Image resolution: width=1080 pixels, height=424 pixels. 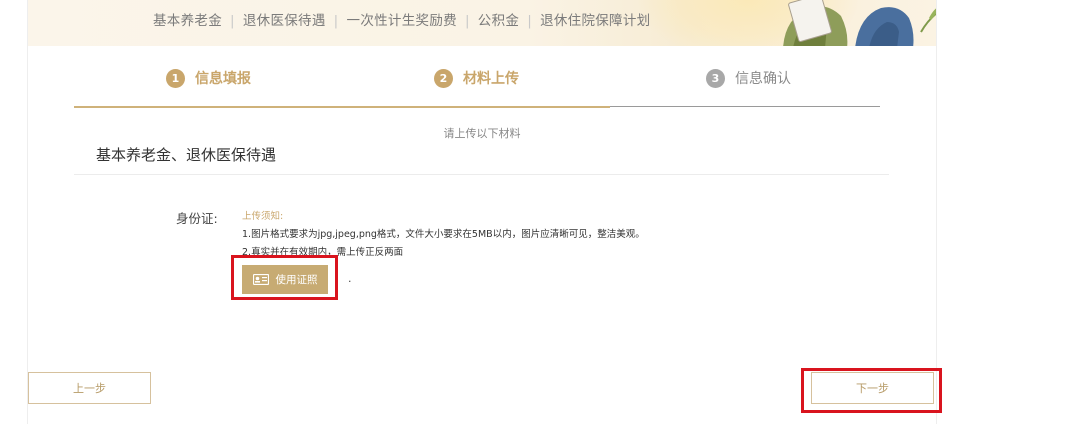 I want to click on step-label: 信息确认, so click(x=763, y=79).